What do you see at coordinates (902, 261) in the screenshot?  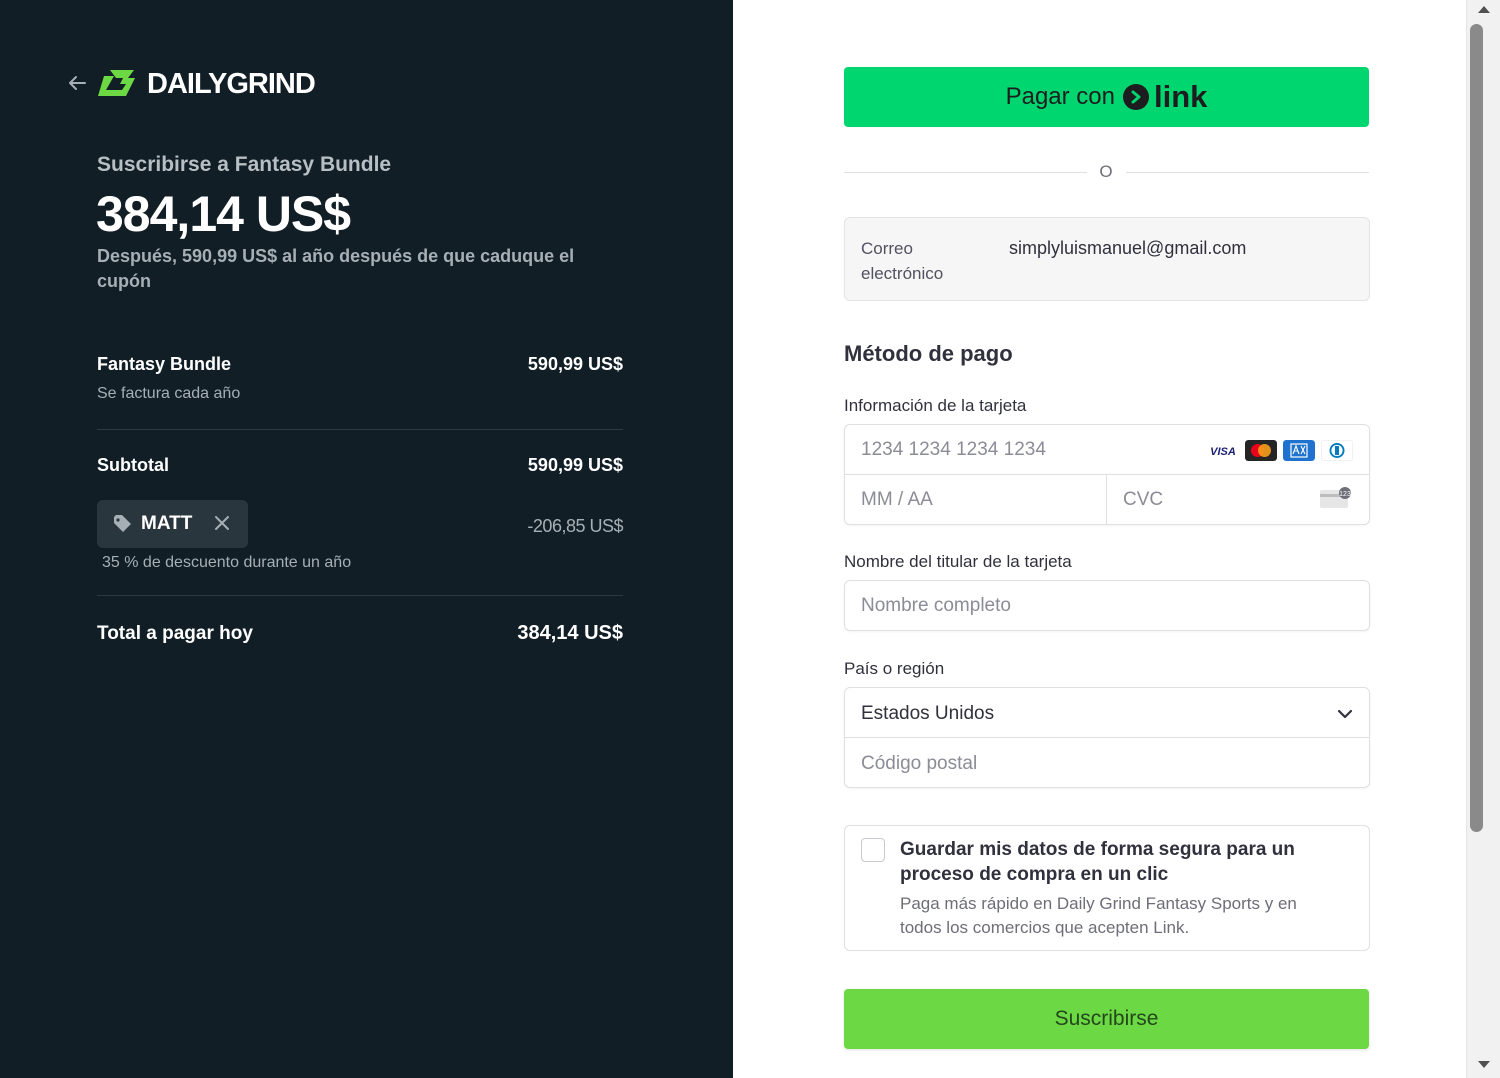 I see `email-label: Correo electrónico` at bounding box center [902, 261].